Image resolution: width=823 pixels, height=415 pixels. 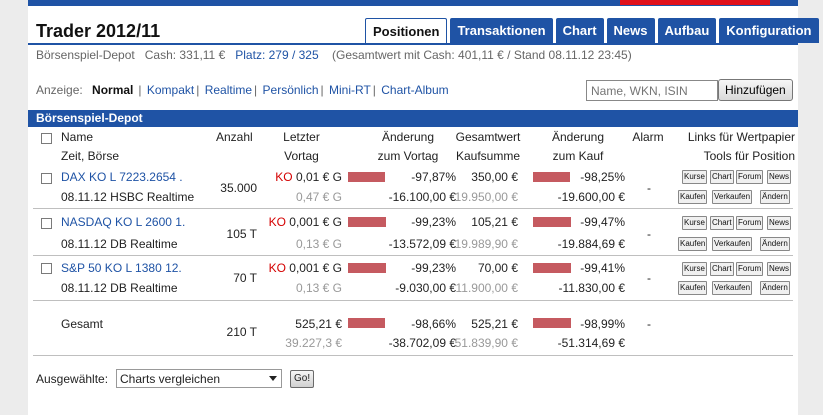 What do you see at coordinates (245, 278) in the screenshot?
I see `row-anzahl: 70 T` at bounding box center [245, 278].